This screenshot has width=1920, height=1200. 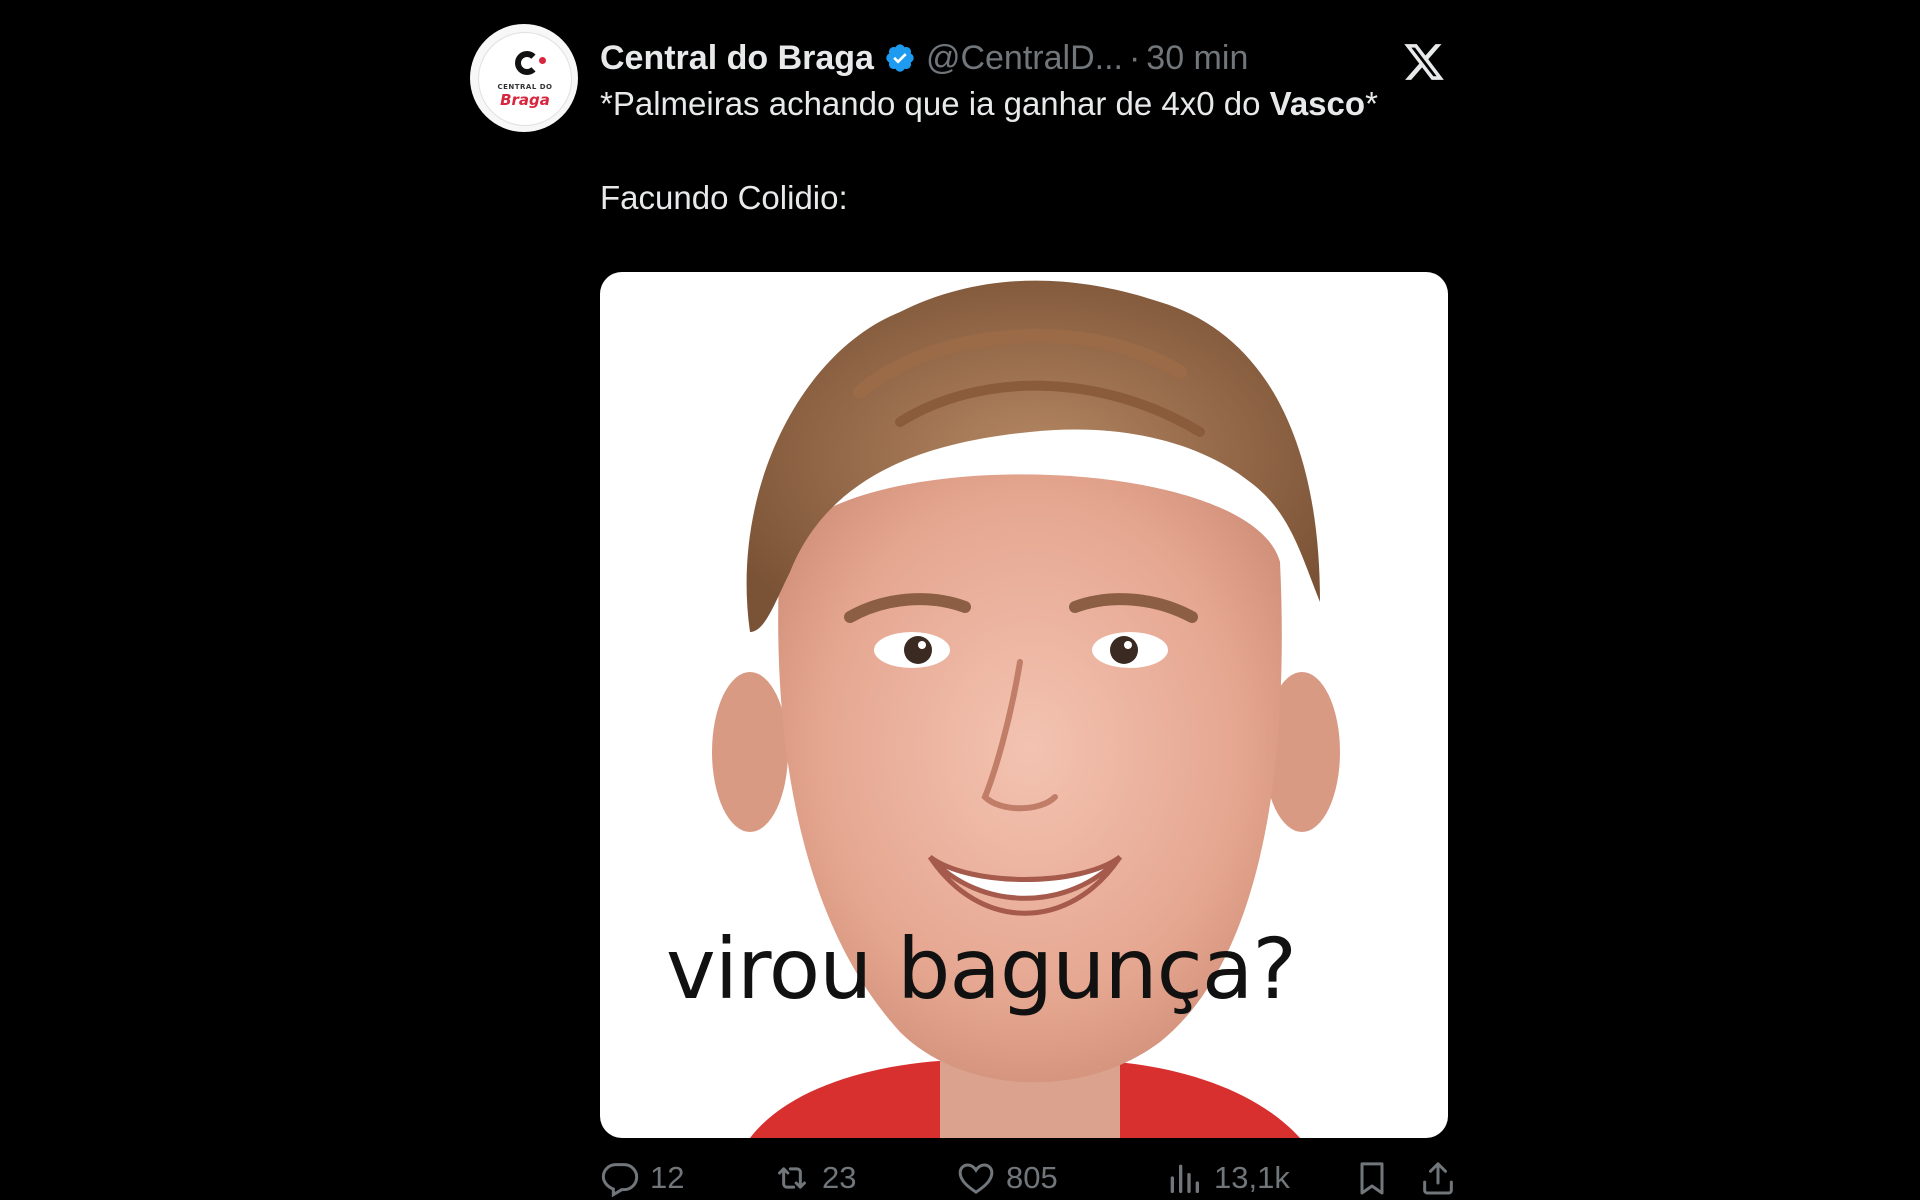 What do you see at coordinates (667, 1177) in the screenshot?
I see `reply-count: 12` at bounding box center [667, 1177].